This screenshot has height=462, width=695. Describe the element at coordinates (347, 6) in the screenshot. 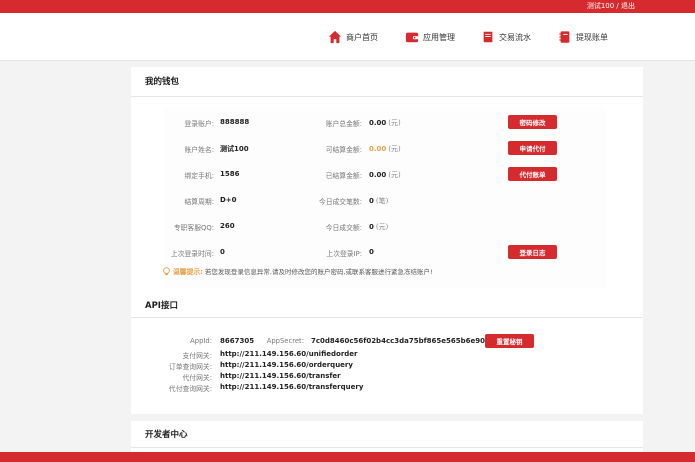

I see `top-bar: 测试100 / 退出` at that location.